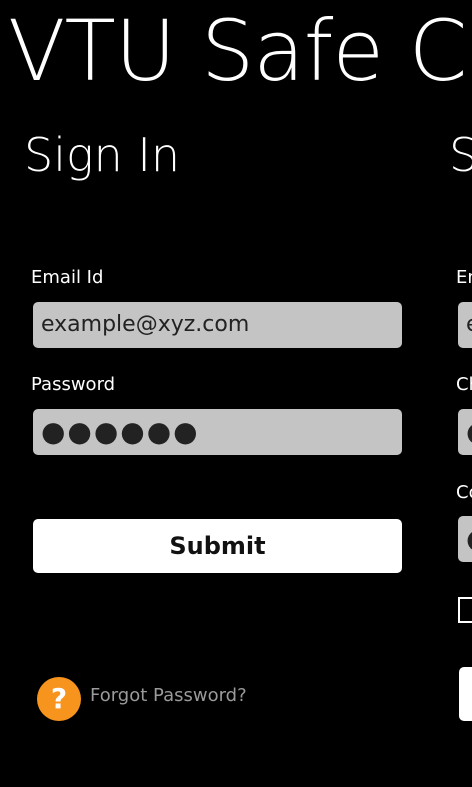 The width and height of the screenshot is (472, 787). I want to click on signin-title: Sign In, so click(102, 155).